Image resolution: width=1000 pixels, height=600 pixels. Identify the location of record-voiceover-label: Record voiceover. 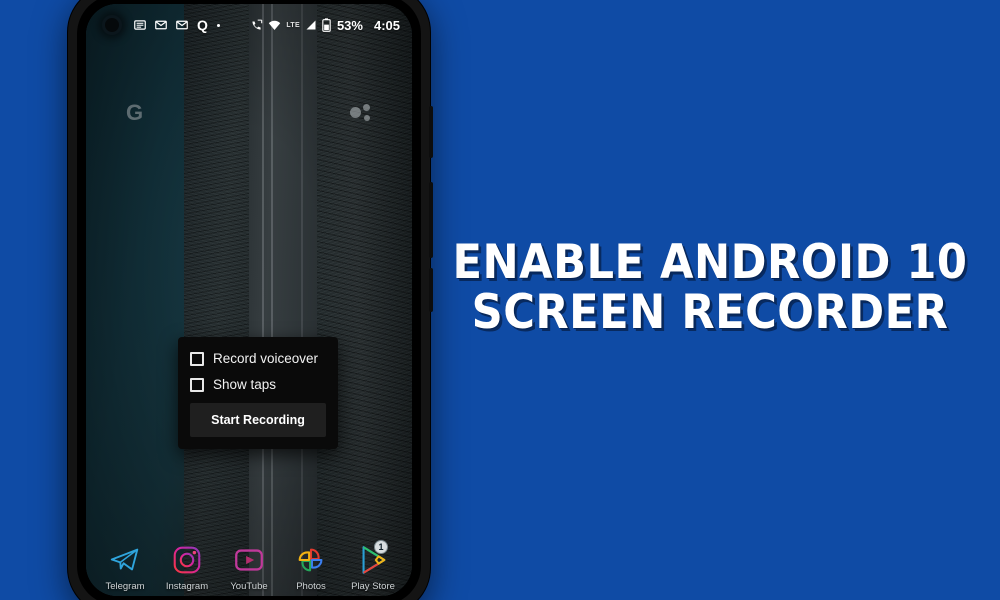
(266, 358).